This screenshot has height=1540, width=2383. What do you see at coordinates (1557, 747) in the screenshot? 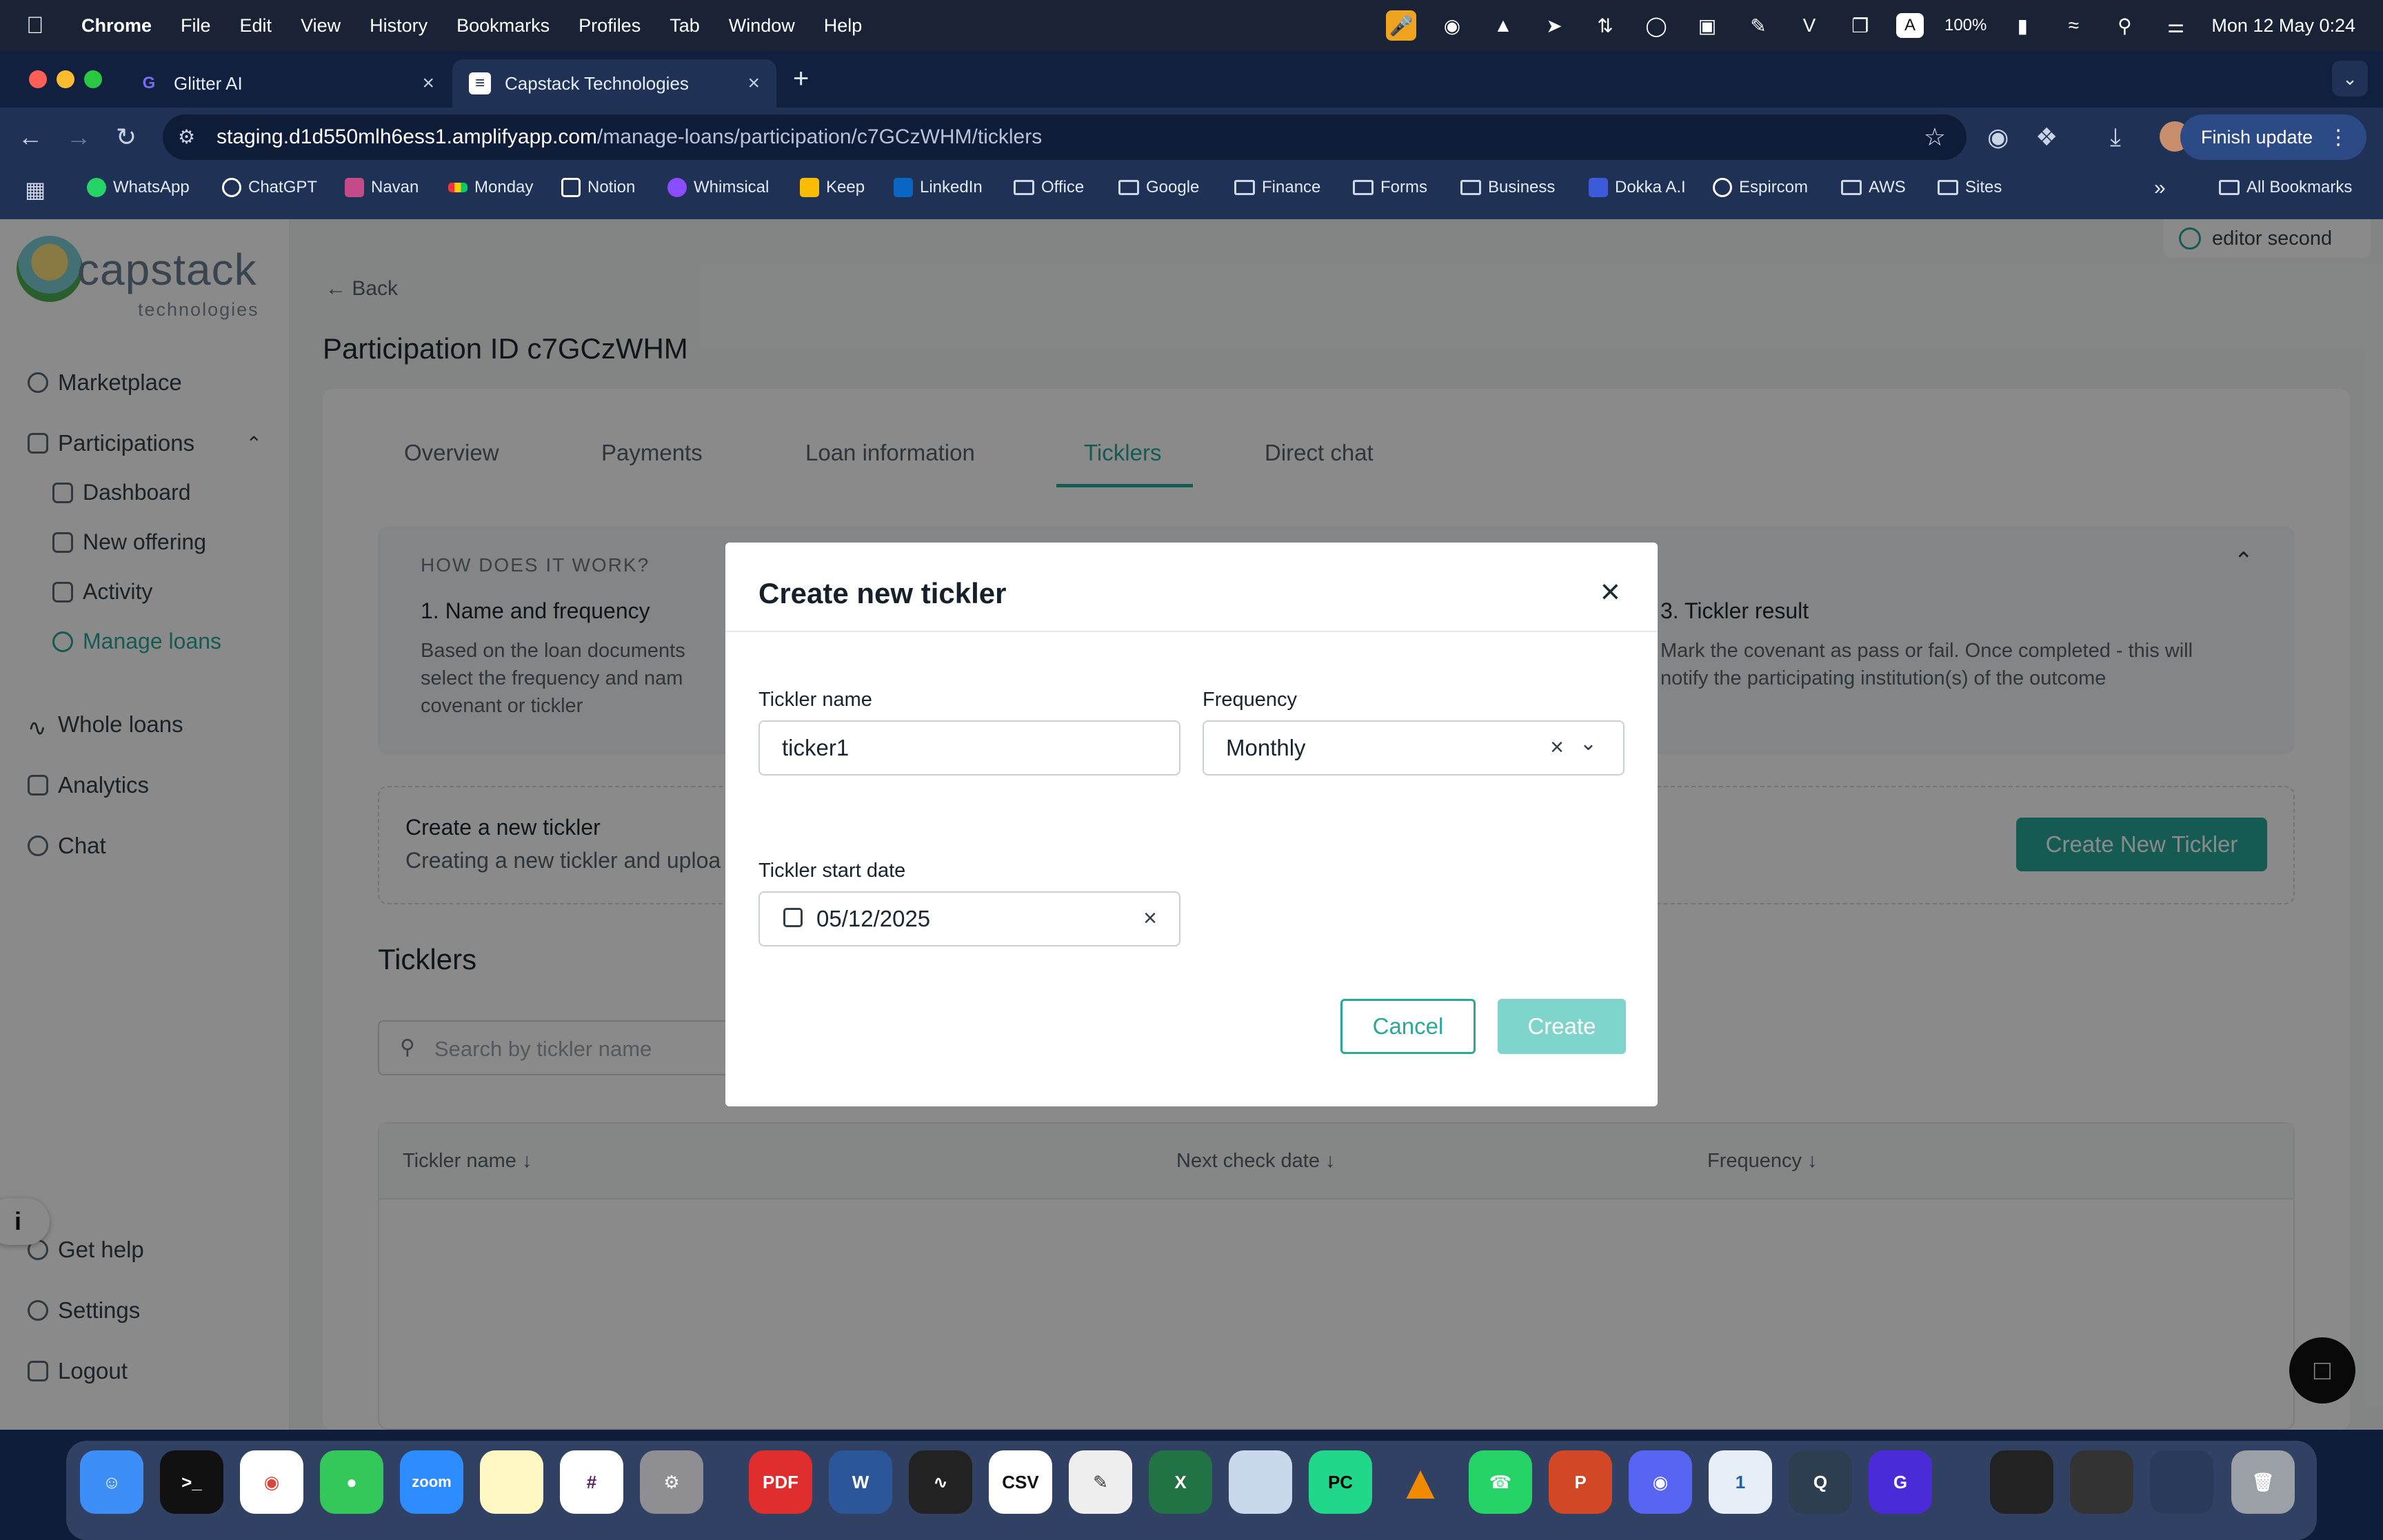
I see `clear-icon: ×` at bounding box center [1557, 747].